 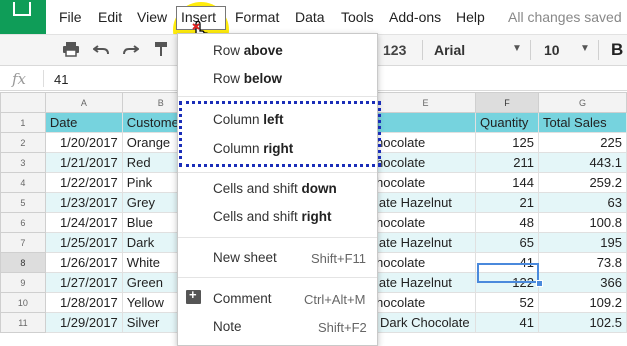 What do you see at coordinates (101, 49) in the screenshot?
I see `undo-icon` at bounding box center [101, 49].